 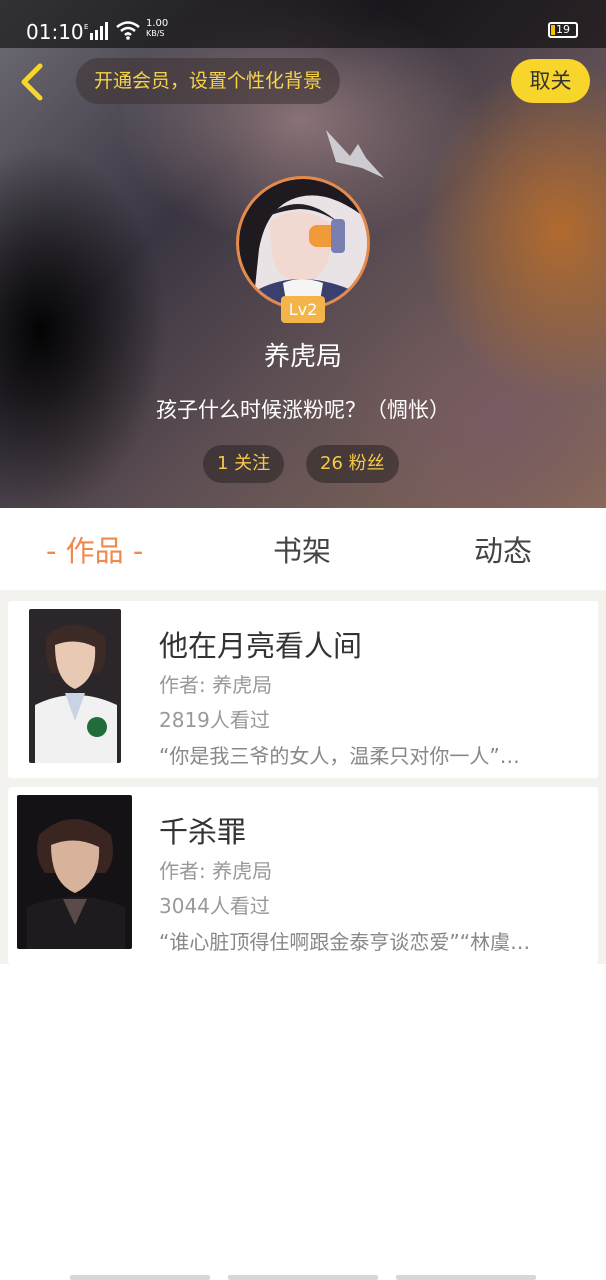 What do you see at coordinates (128, 30) in the screenshot?
I see `wifi-icon` at bounding box center [128, 30].